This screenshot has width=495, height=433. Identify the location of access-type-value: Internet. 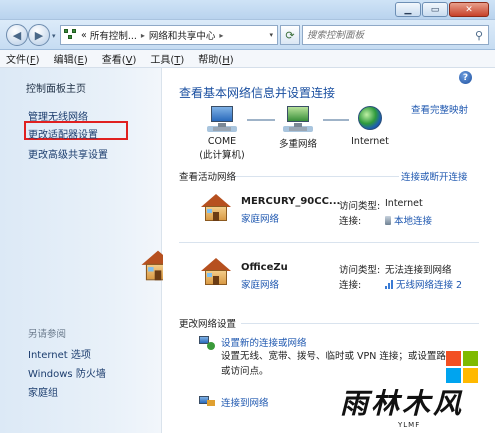
(404, 203).